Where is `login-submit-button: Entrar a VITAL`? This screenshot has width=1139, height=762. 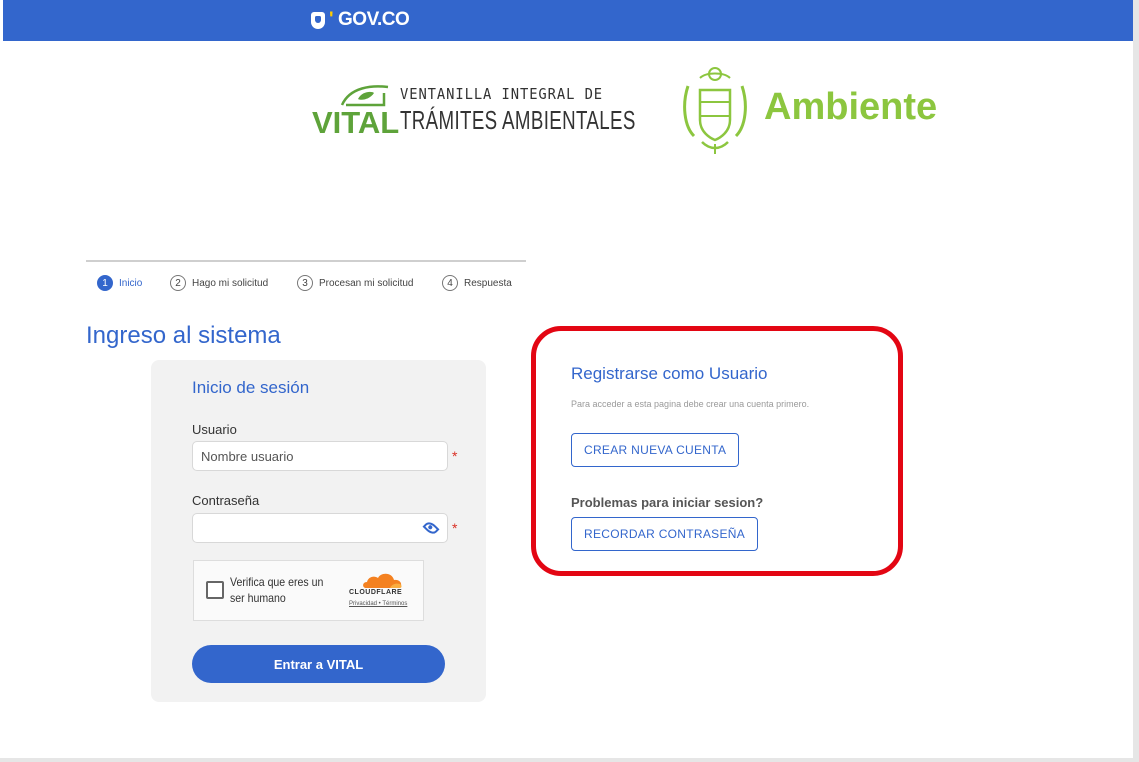 login-submit-button: Entrar a VITAL is located at coordinates (318, 664).